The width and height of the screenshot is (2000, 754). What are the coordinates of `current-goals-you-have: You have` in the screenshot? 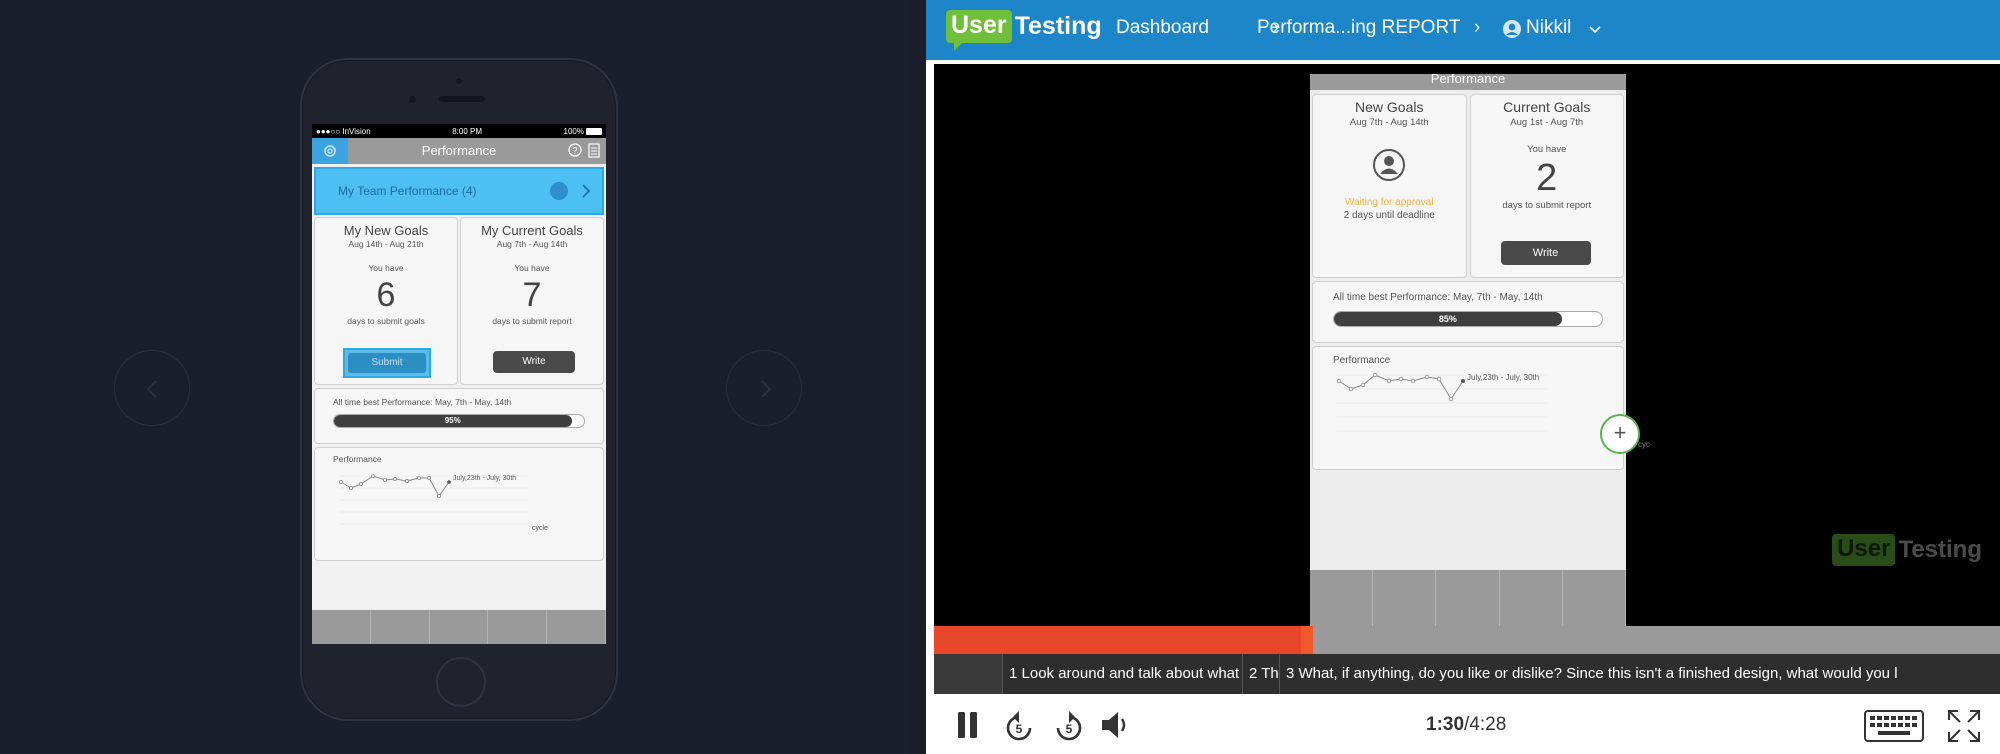 It's located at (532, 268).